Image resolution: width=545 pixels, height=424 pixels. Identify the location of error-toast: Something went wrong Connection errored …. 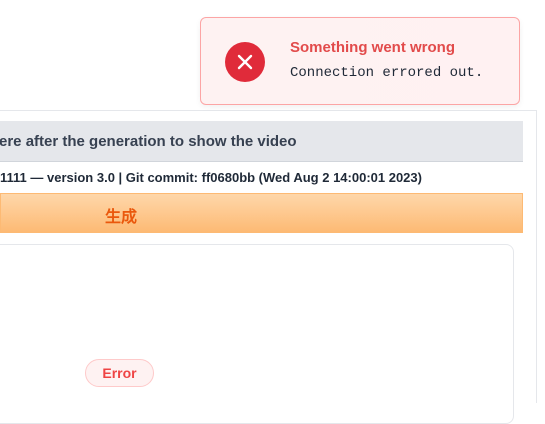
(360, 61).